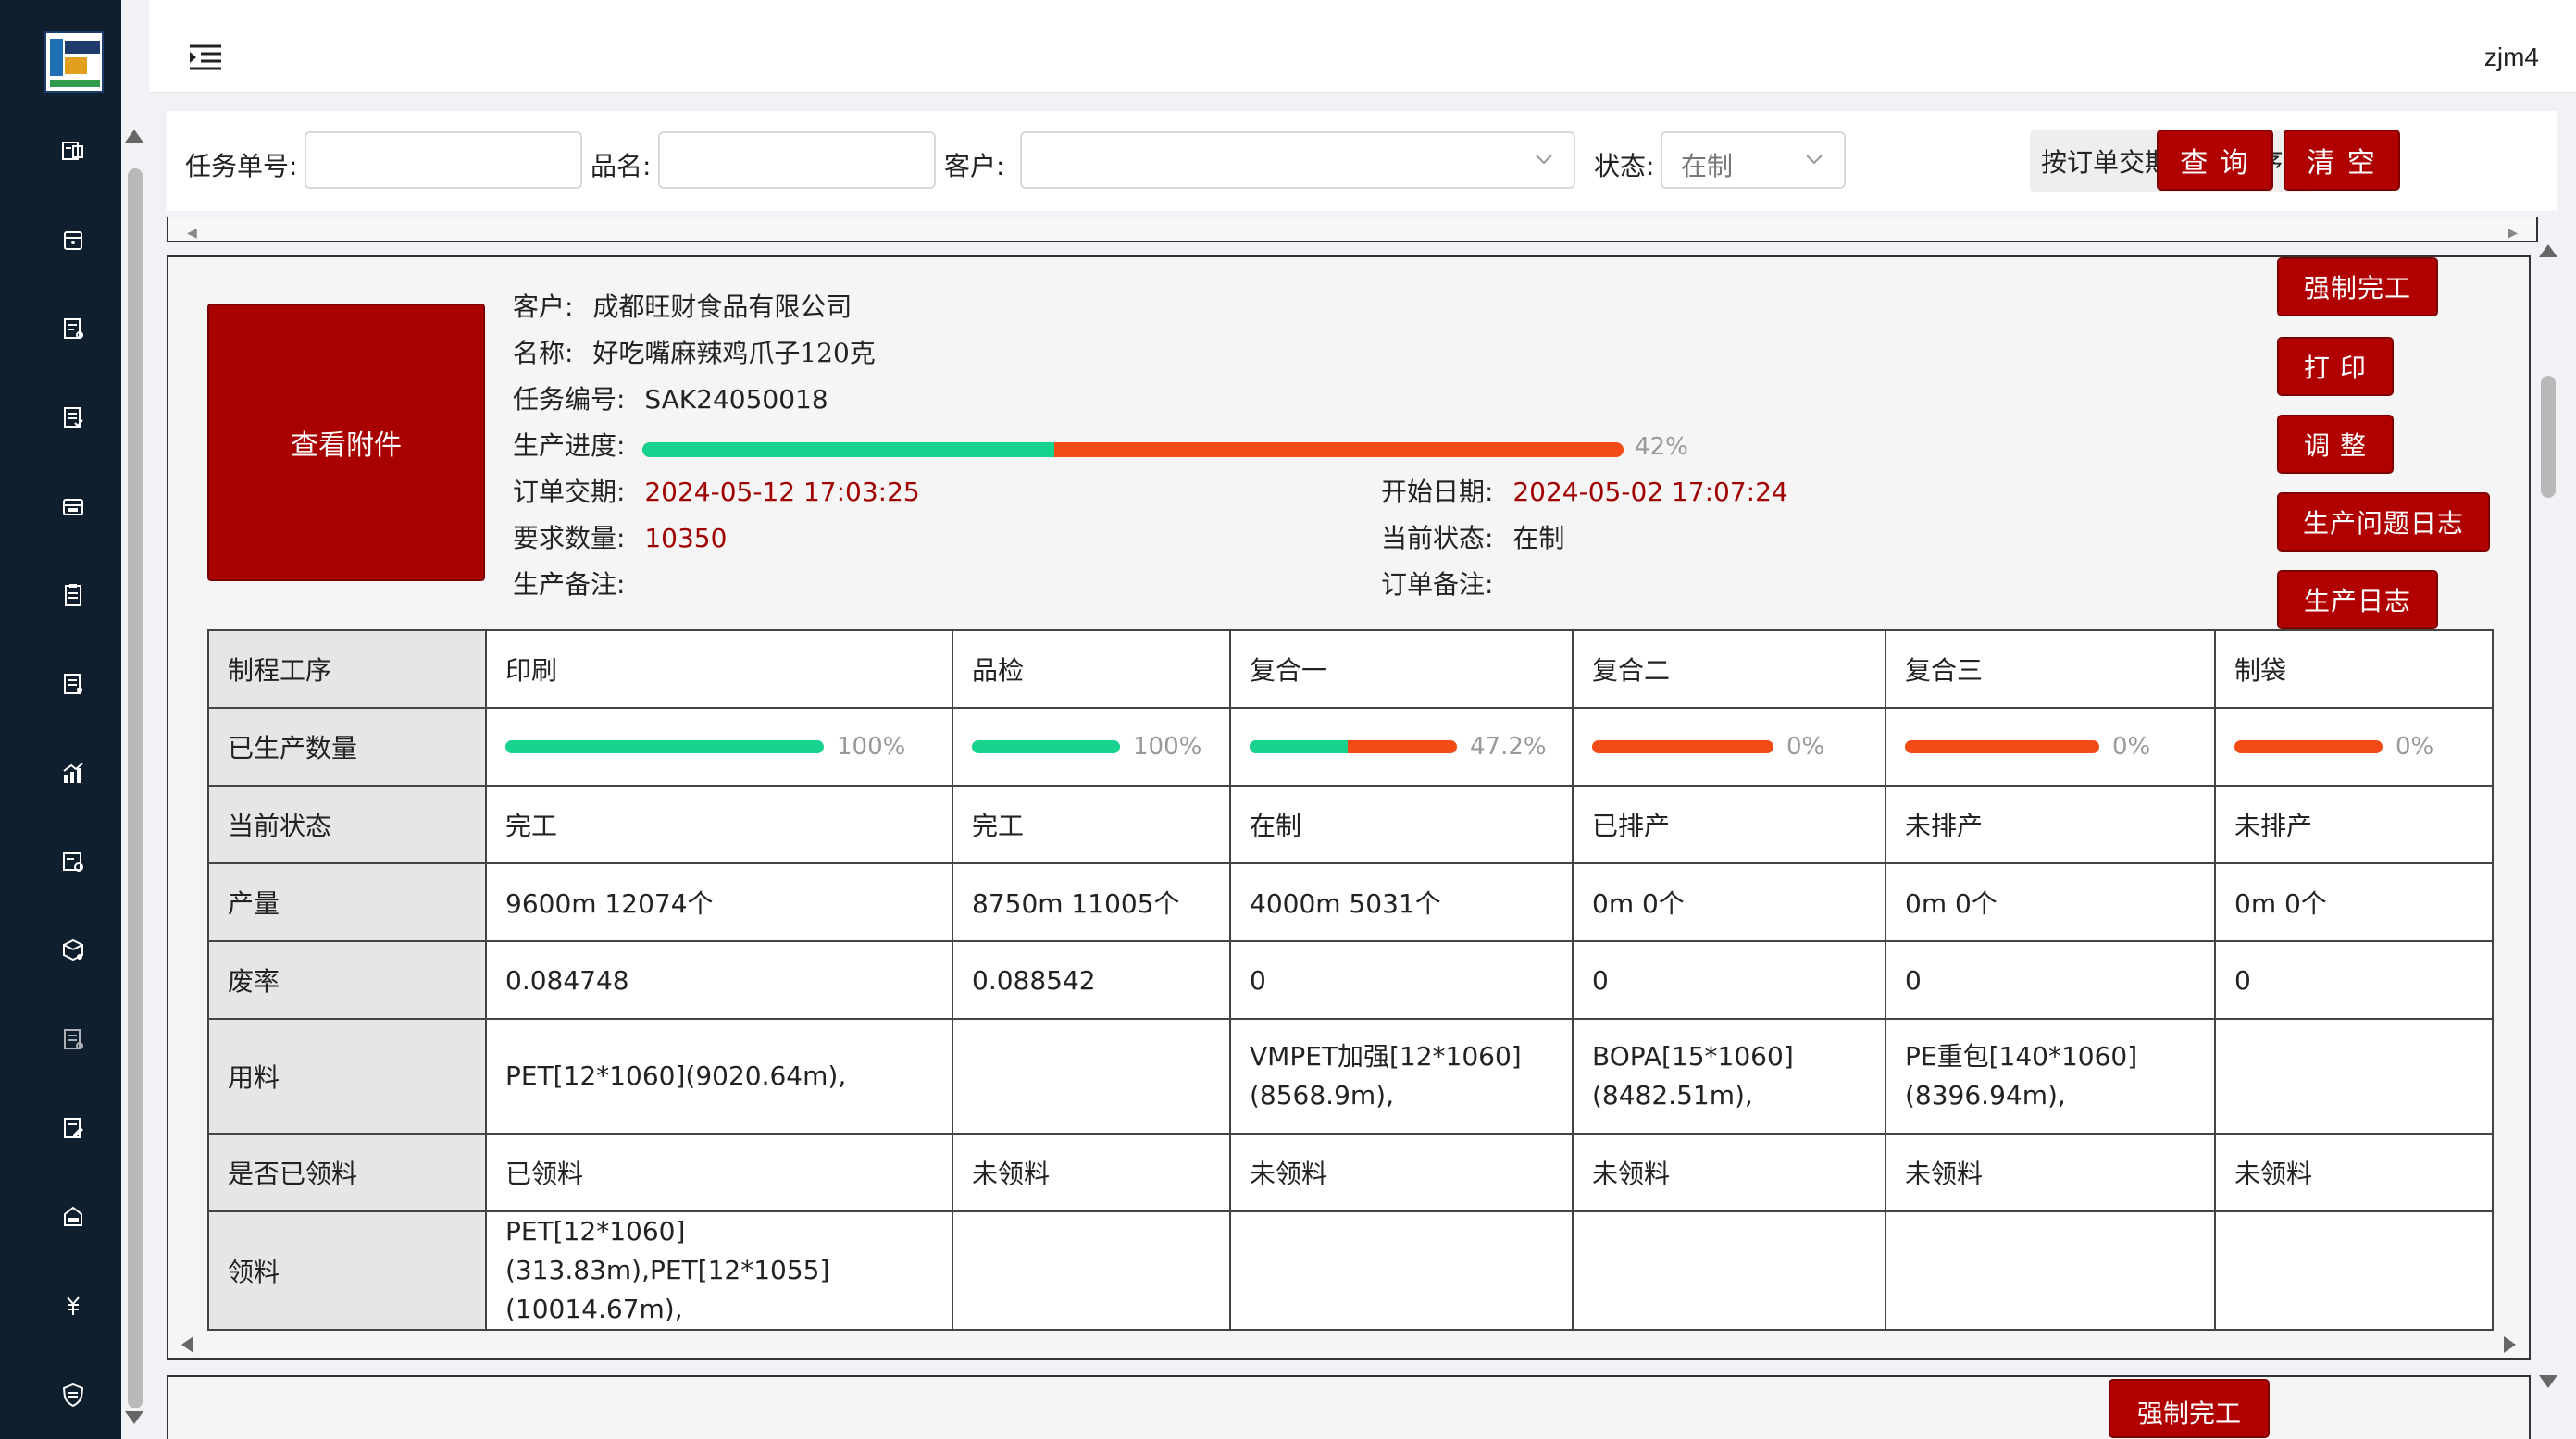 The image size is (2576, 1439). I want to click on row-header: 当前状态, so click(347, 824).